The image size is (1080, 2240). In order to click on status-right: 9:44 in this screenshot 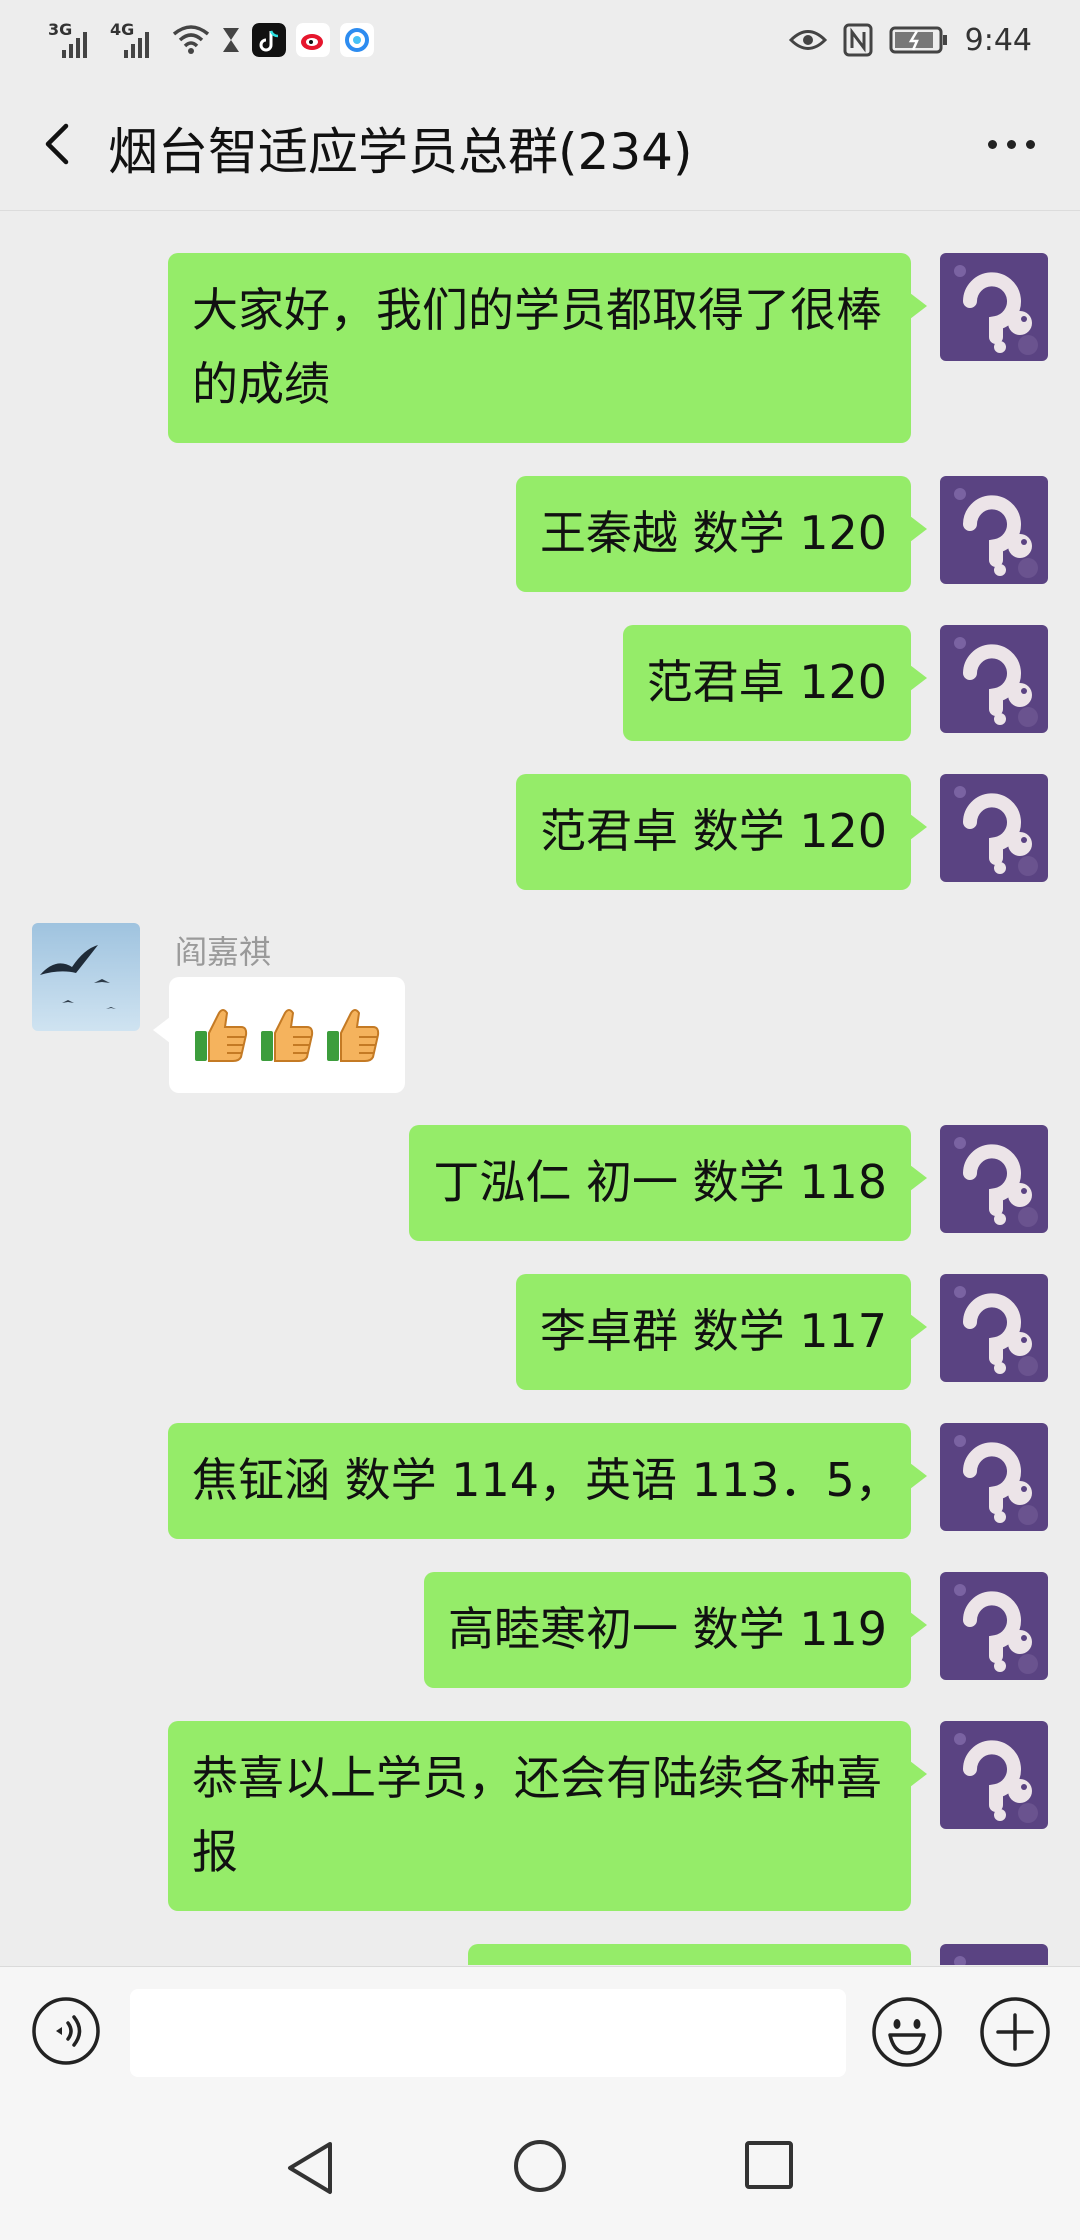, I will do `click(910, 40)`.